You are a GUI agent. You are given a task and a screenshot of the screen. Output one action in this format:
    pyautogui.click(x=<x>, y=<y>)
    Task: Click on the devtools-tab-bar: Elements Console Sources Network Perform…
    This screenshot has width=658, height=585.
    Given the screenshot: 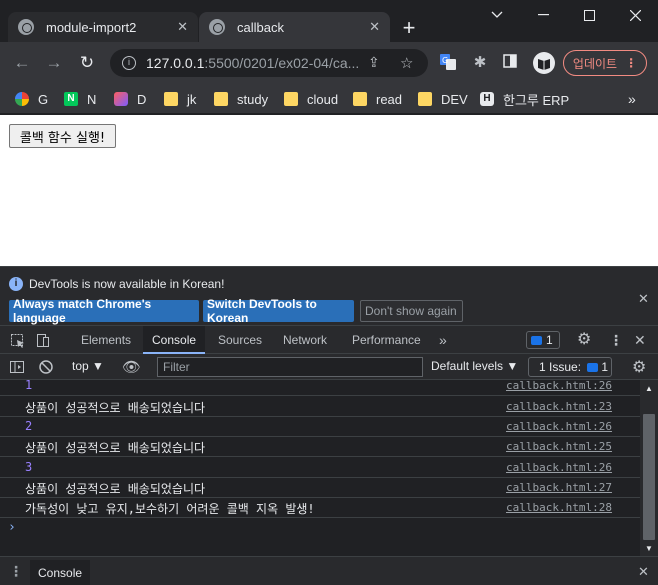 What is the action you would take?
    pyautogui.click(x=329, y=339)
    